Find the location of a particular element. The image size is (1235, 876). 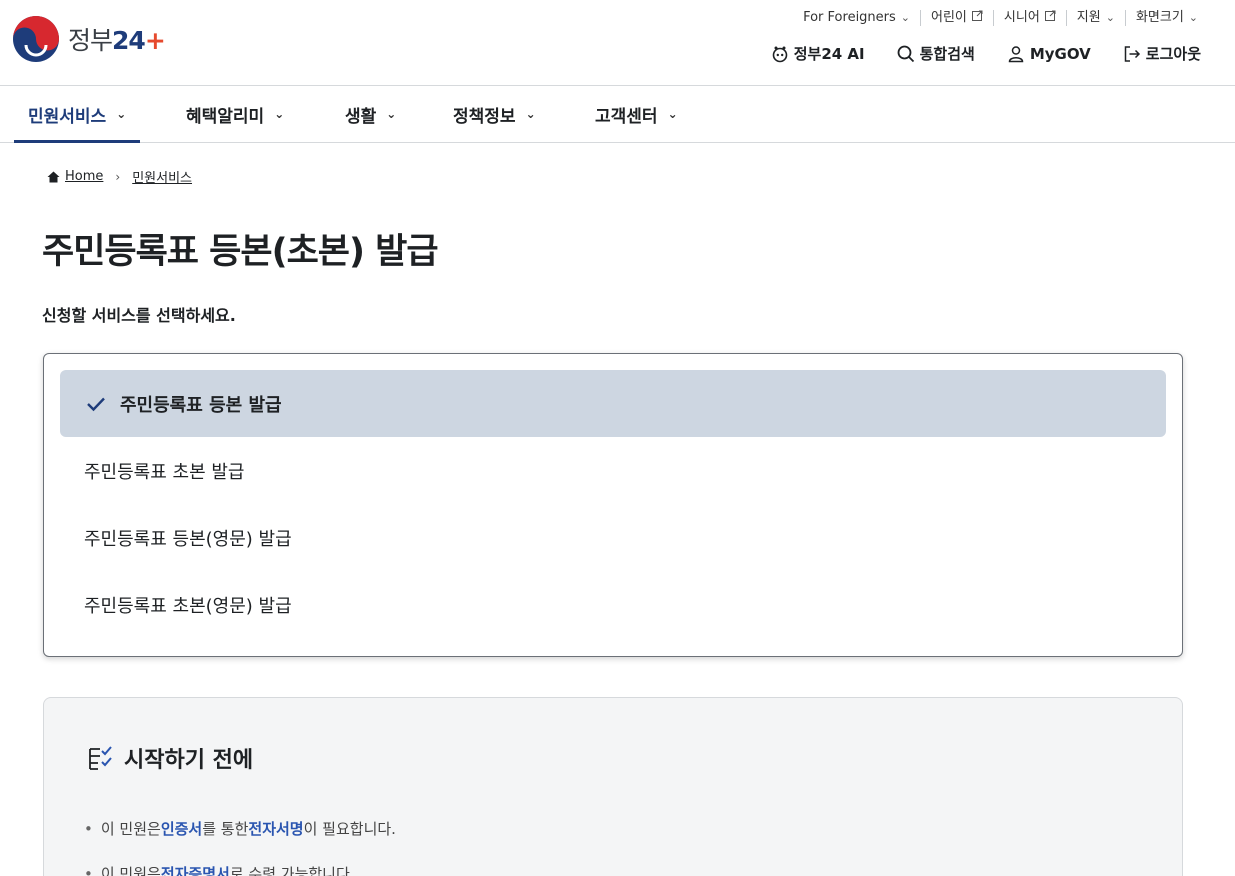

breadcrumb: Home › 민원서비스 is located at coordinates (119, 176).